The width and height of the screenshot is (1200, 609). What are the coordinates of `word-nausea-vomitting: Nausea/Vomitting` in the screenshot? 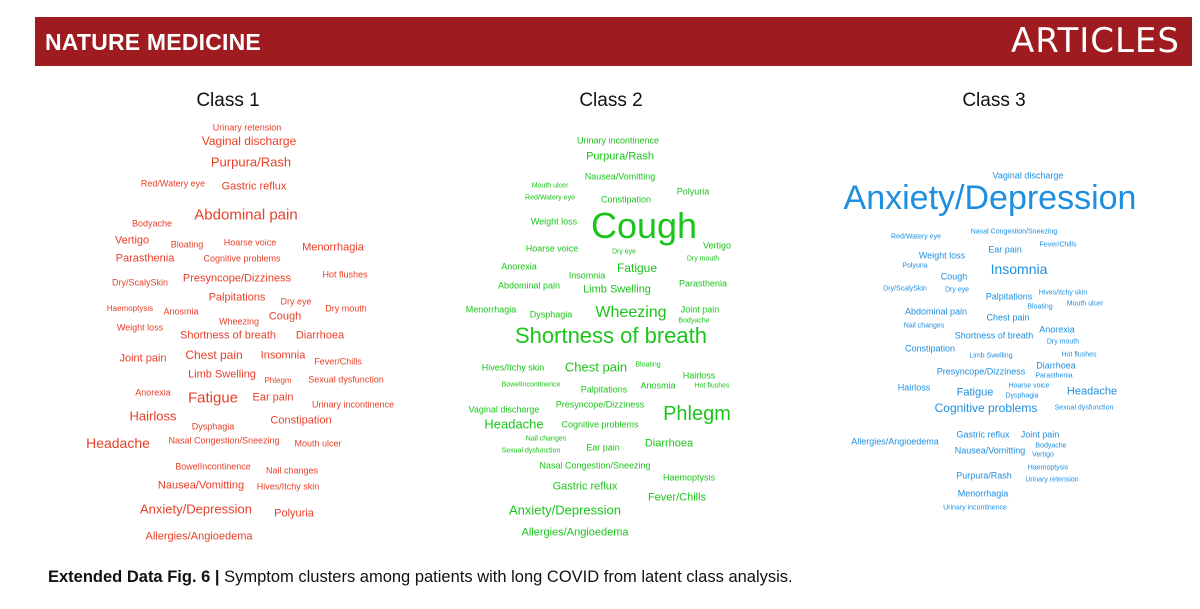 It's located at (990, 450).